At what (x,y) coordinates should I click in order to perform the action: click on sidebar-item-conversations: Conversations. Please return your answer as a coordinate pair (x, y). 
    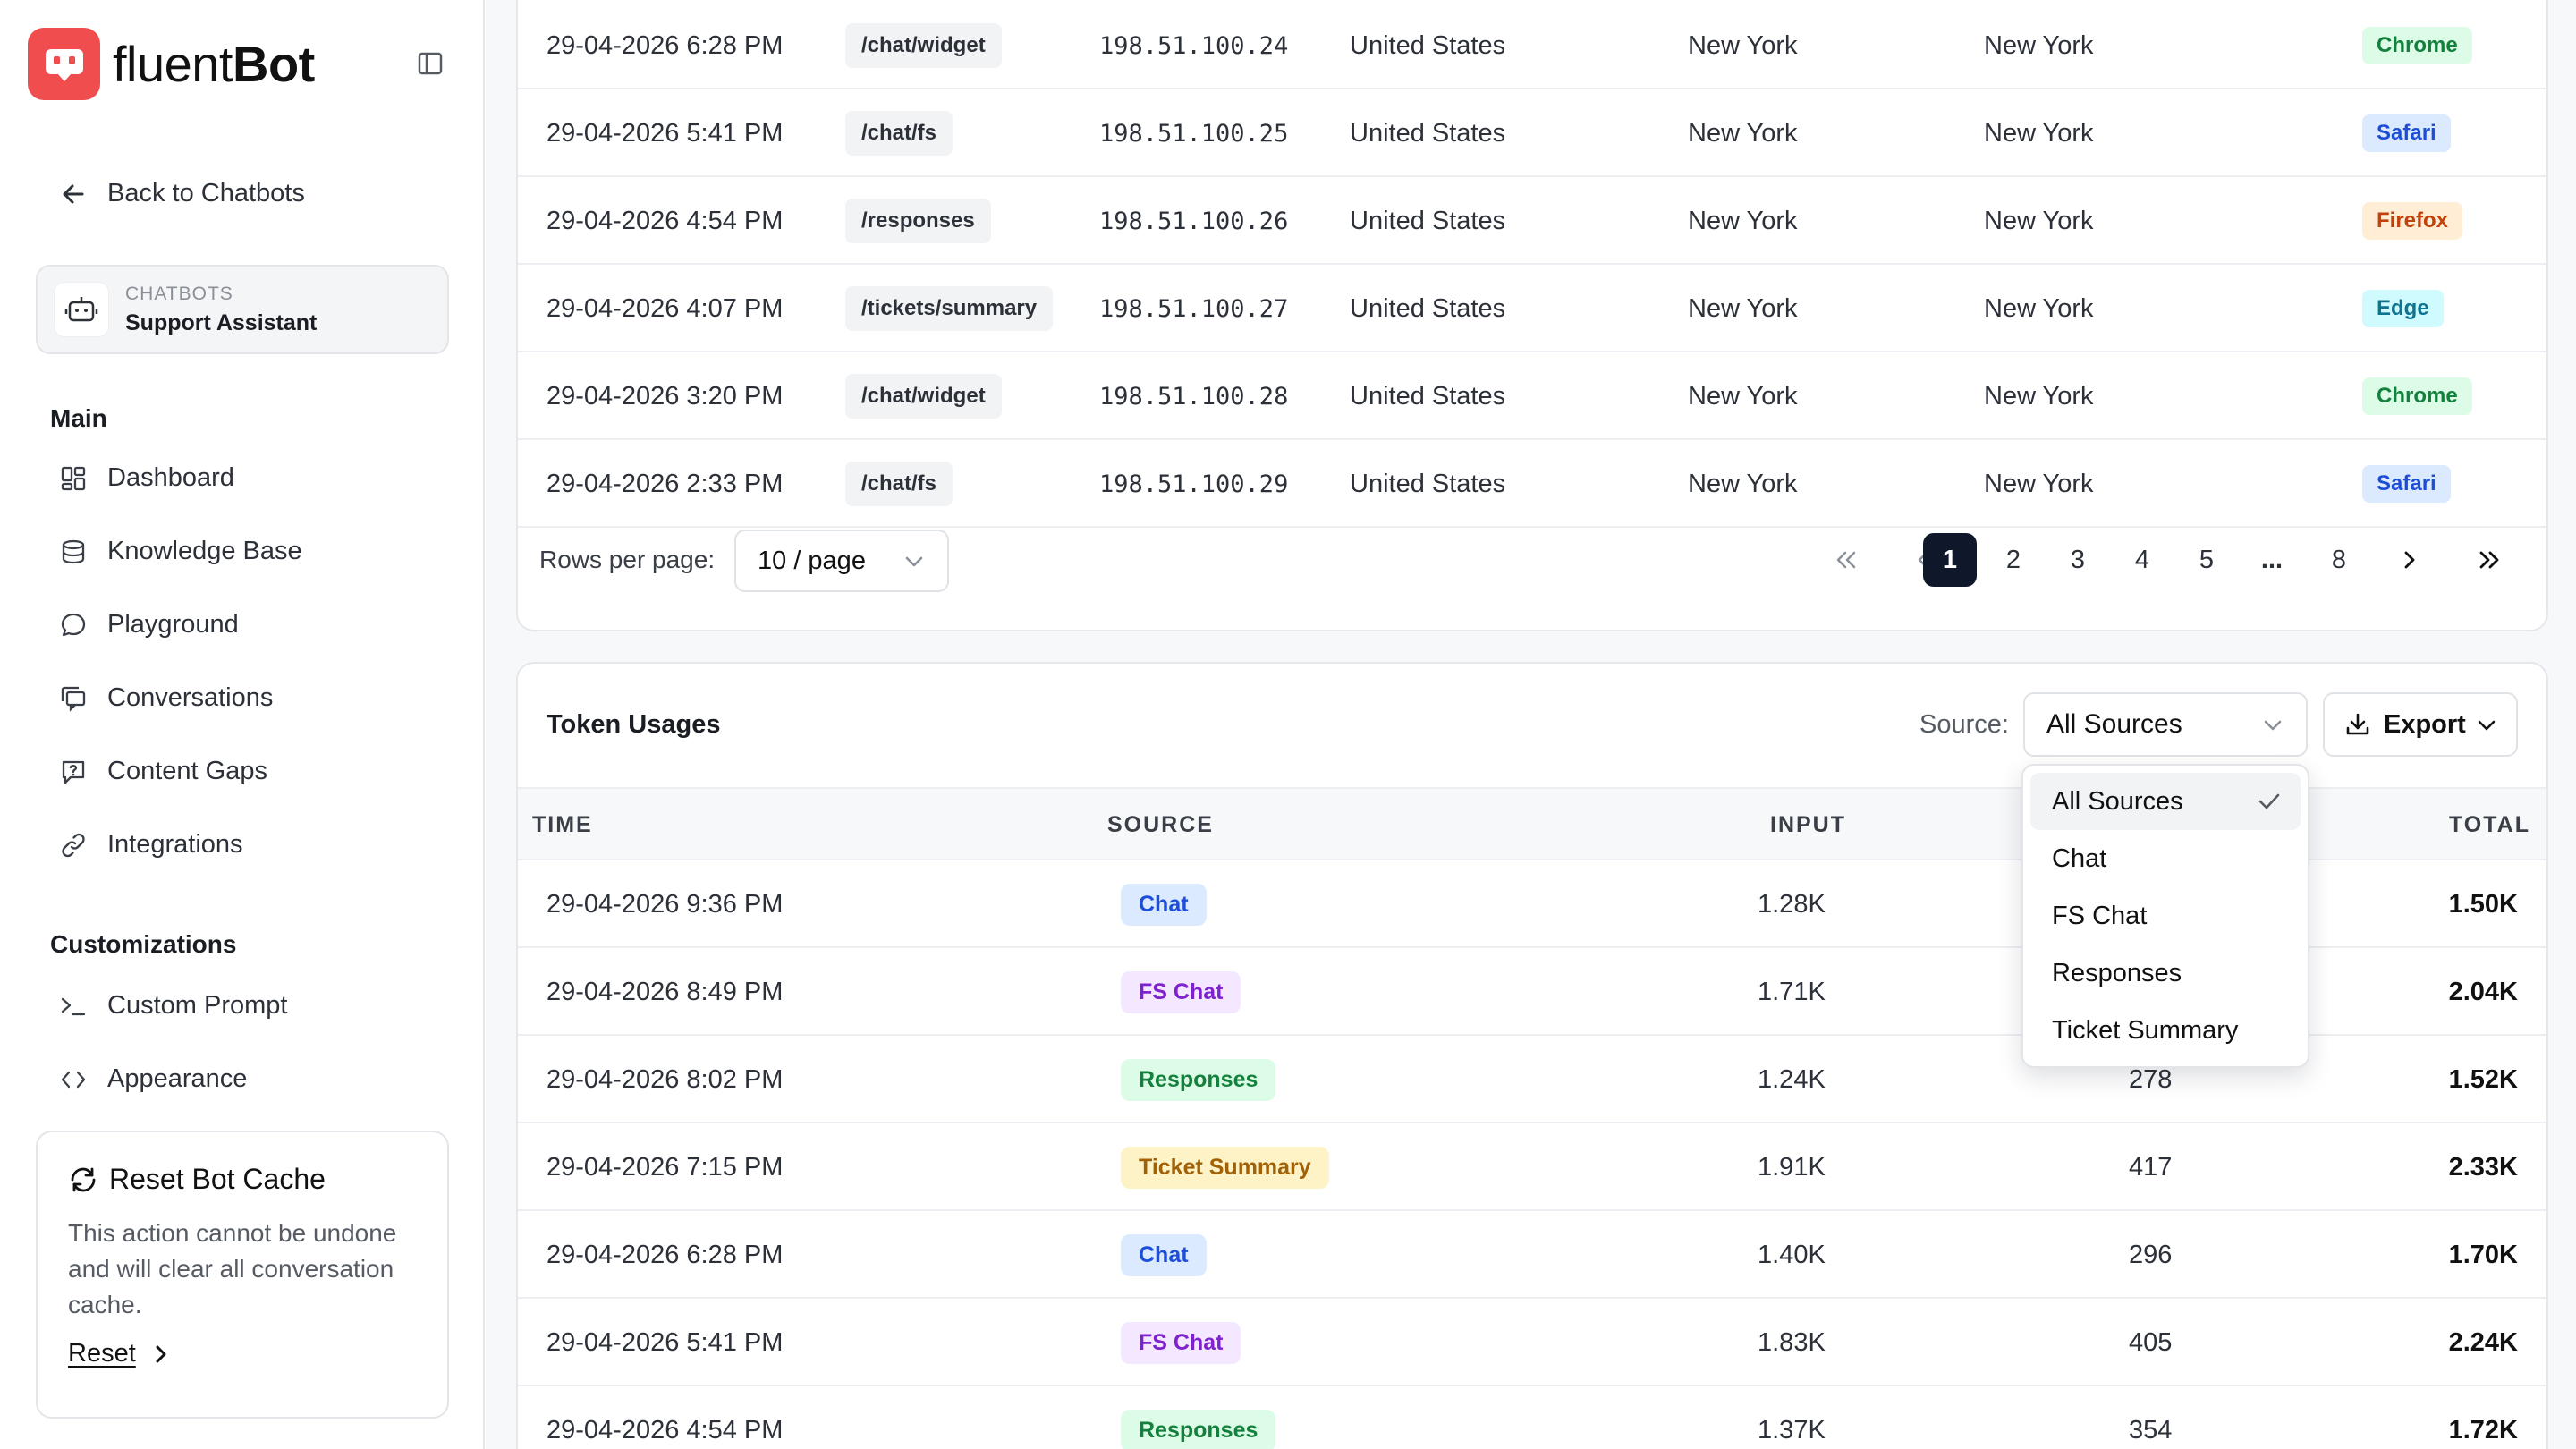
    Looking at the image, I should click on (166, 698).